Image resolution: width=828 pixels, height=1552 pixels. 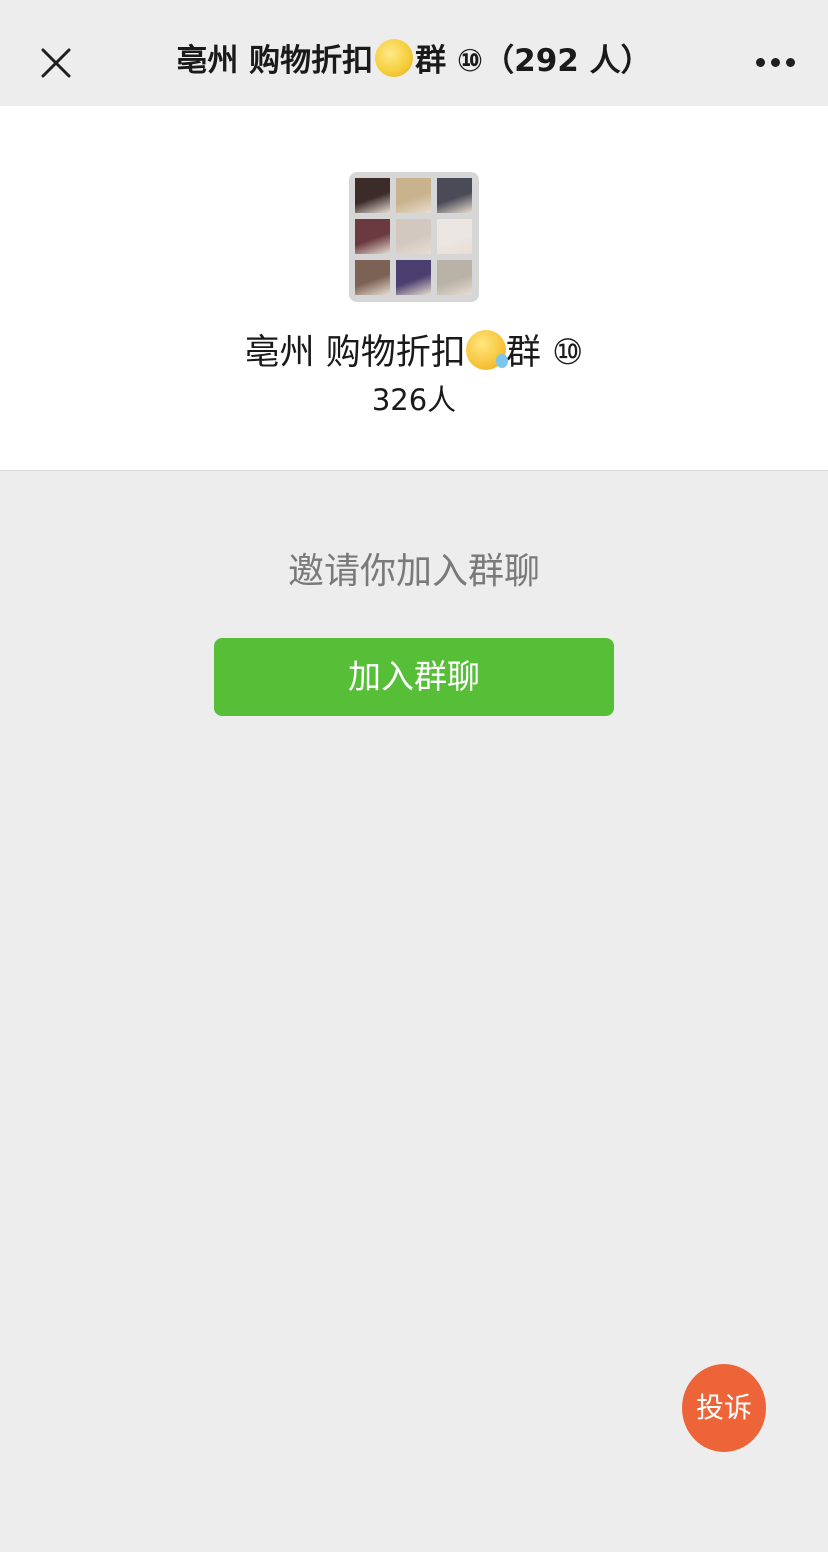 I want to click on moon-emoji-icon, so click(x=394, y=58).